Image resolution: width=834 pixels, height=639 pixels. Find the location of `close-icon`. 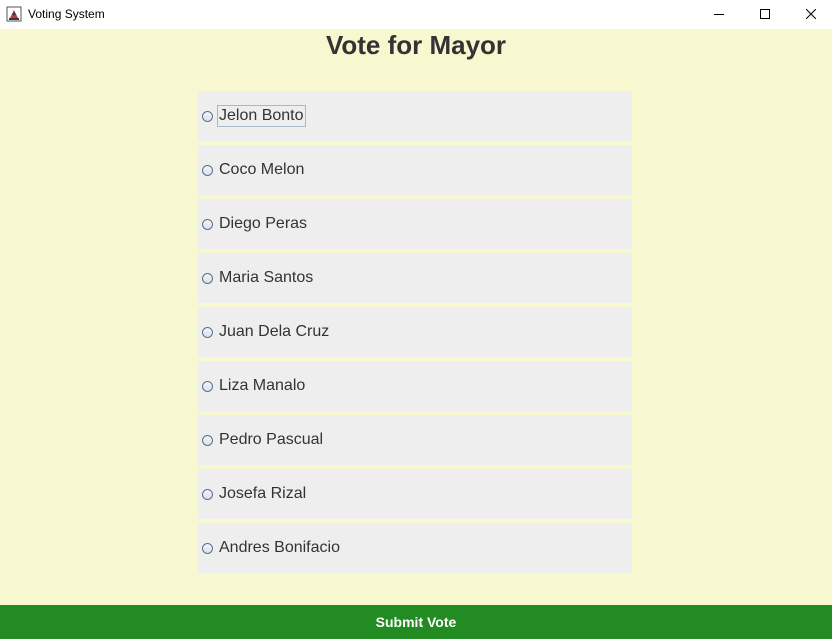

close-icon is located at coordinates (811, 14).